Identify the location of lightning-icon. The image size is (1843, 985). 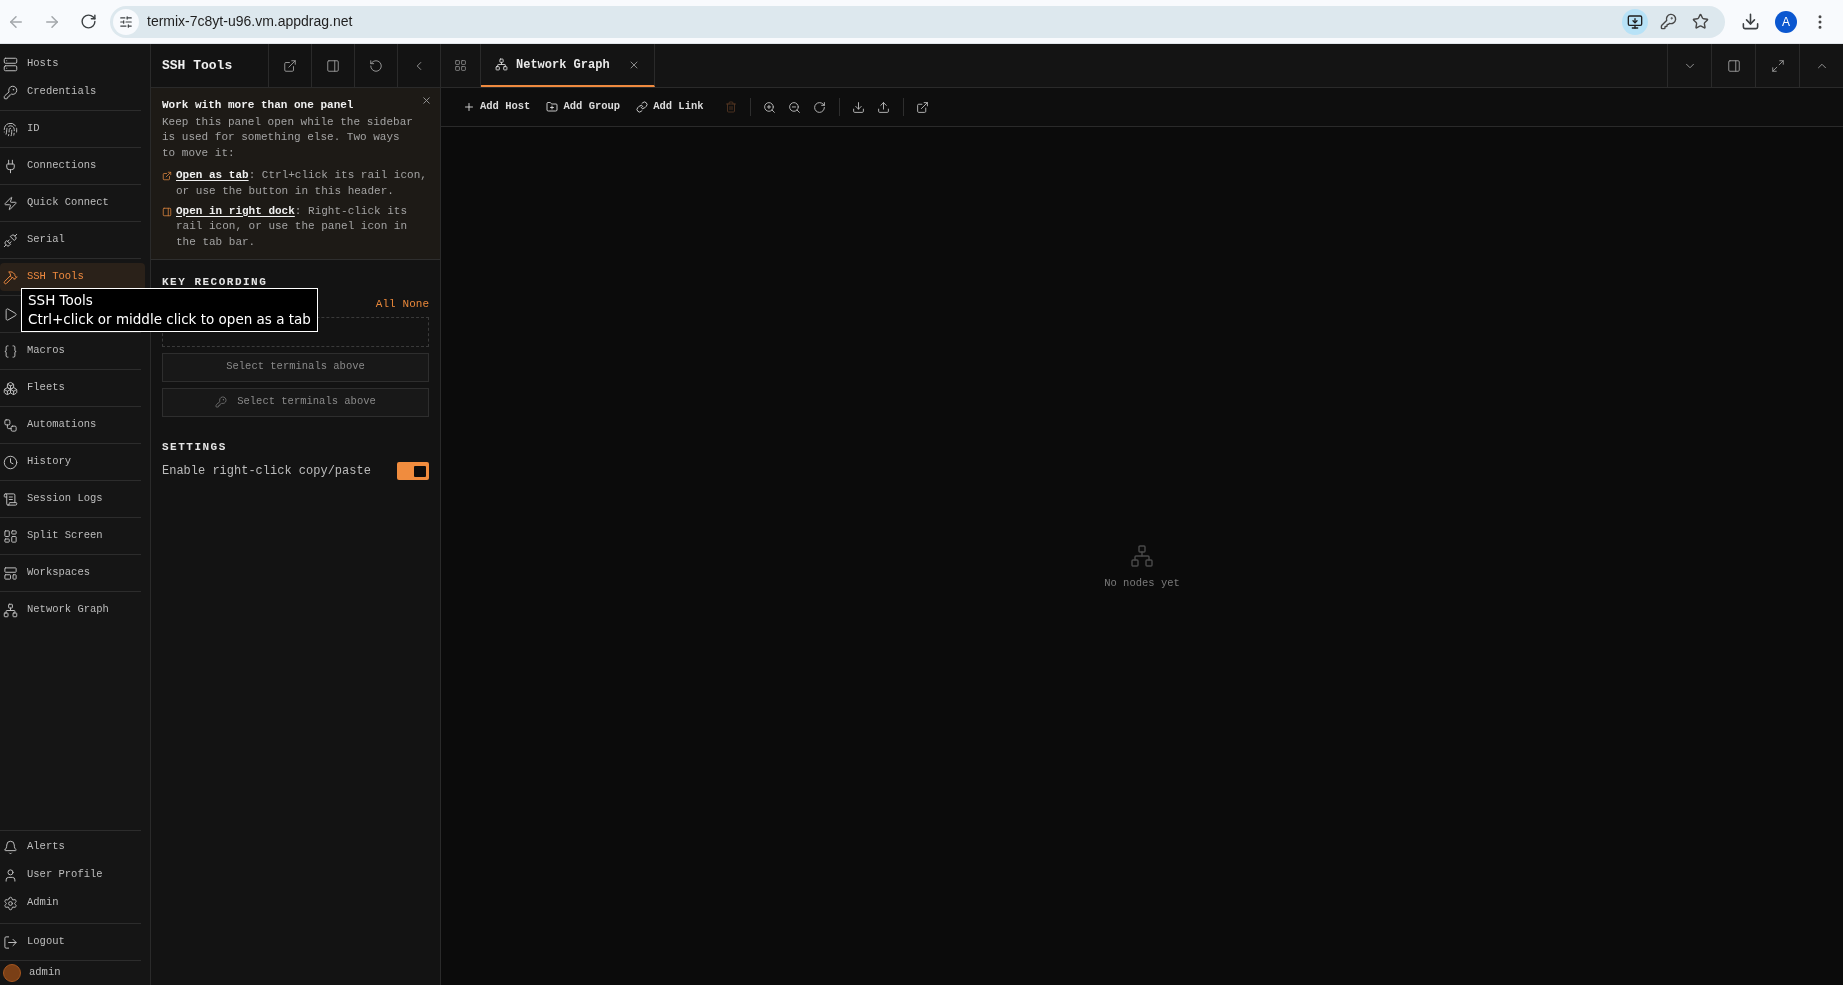
(10, 203).